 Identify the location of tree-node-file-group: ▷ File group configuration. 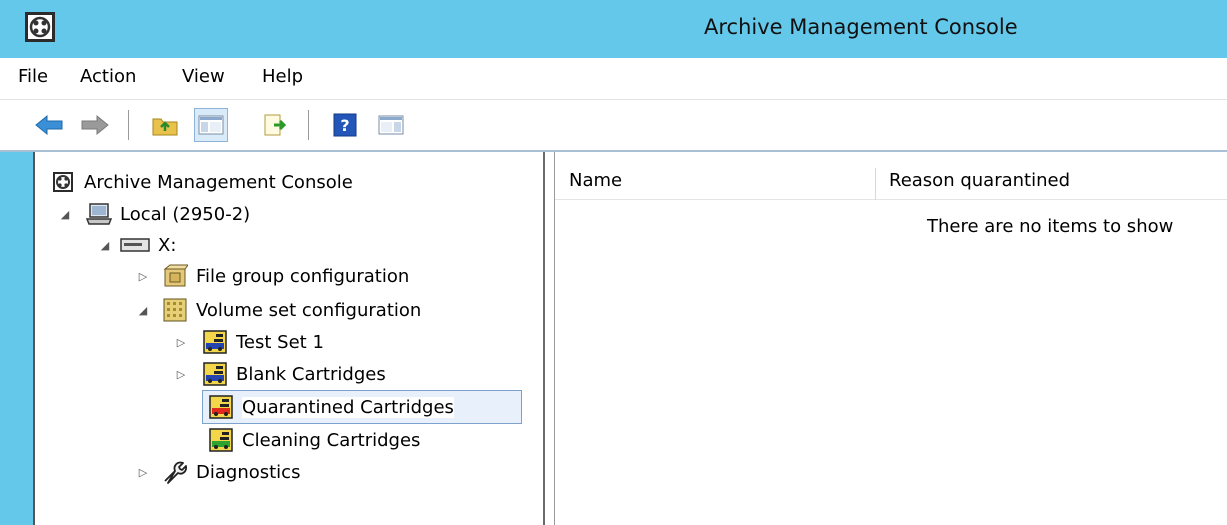
(271, 276).